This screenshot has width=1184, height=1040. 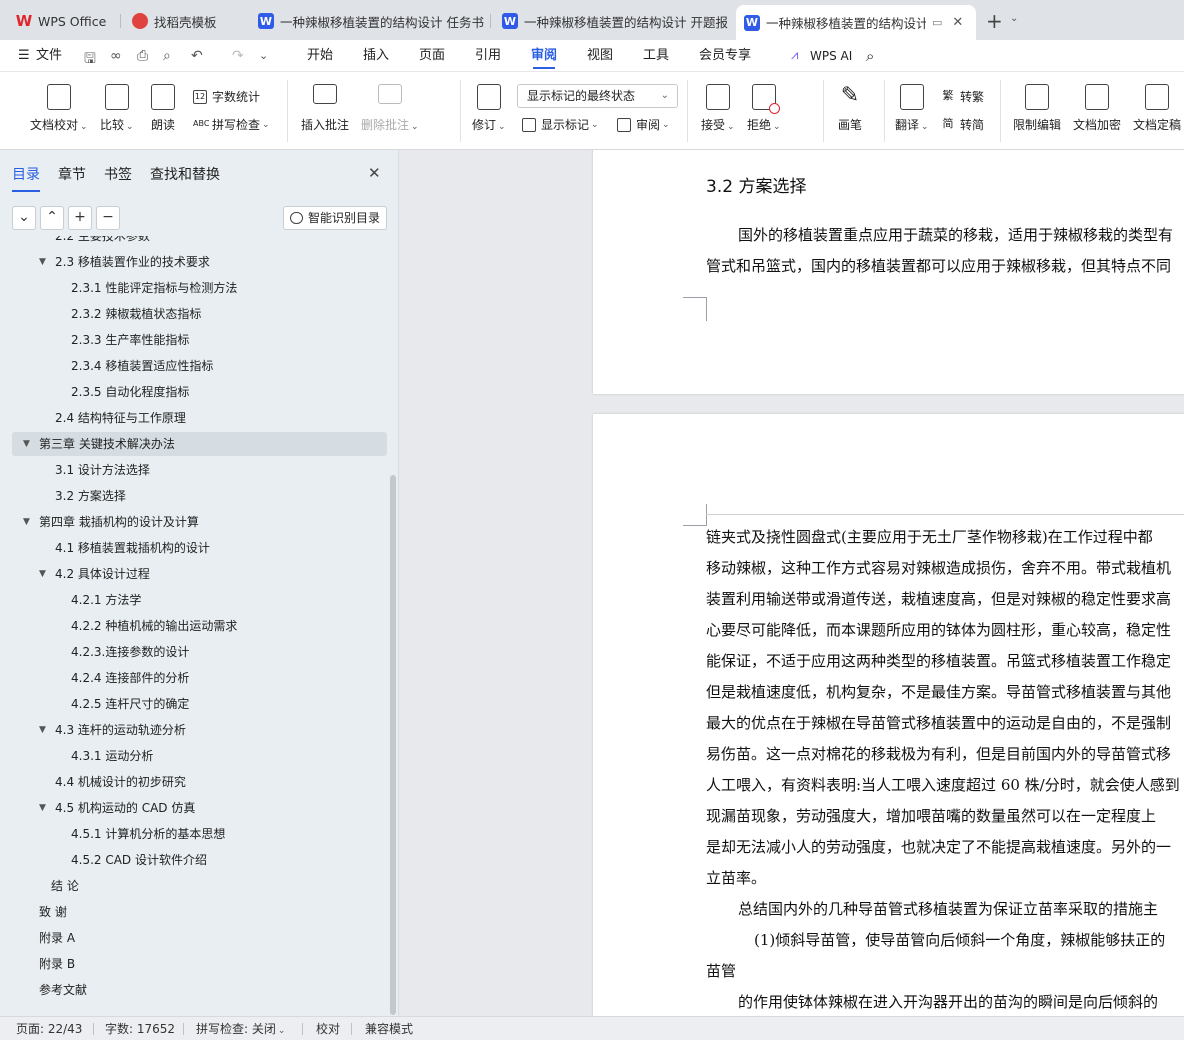 I want to click on finalize-button: 文档定稿, so click(x=1157, y=108).